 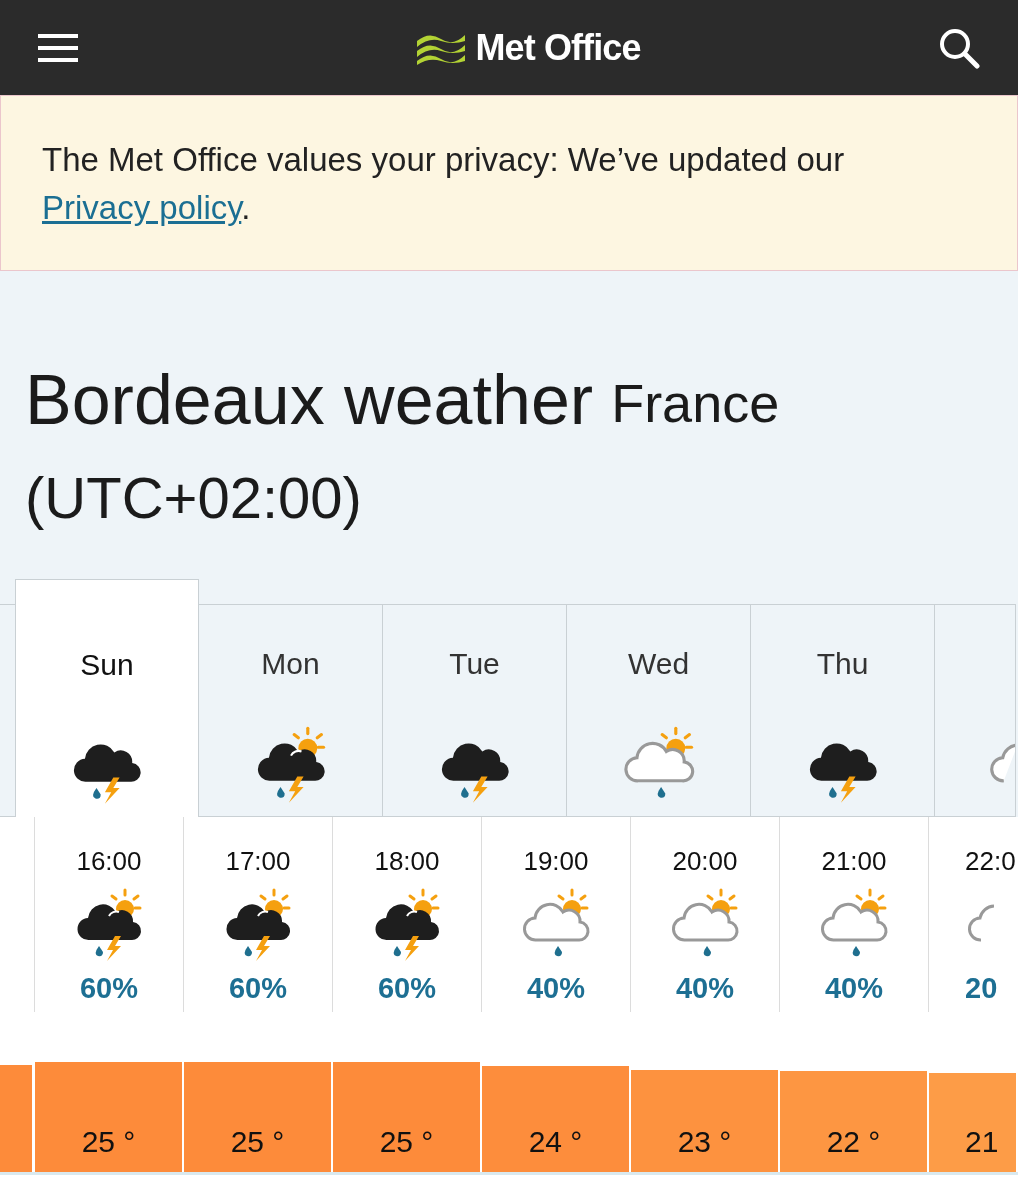 What do you see at coordinates (558, 47) in the screenshot?
I see `logo-text: Met Office` at bounding box center [558, 47].